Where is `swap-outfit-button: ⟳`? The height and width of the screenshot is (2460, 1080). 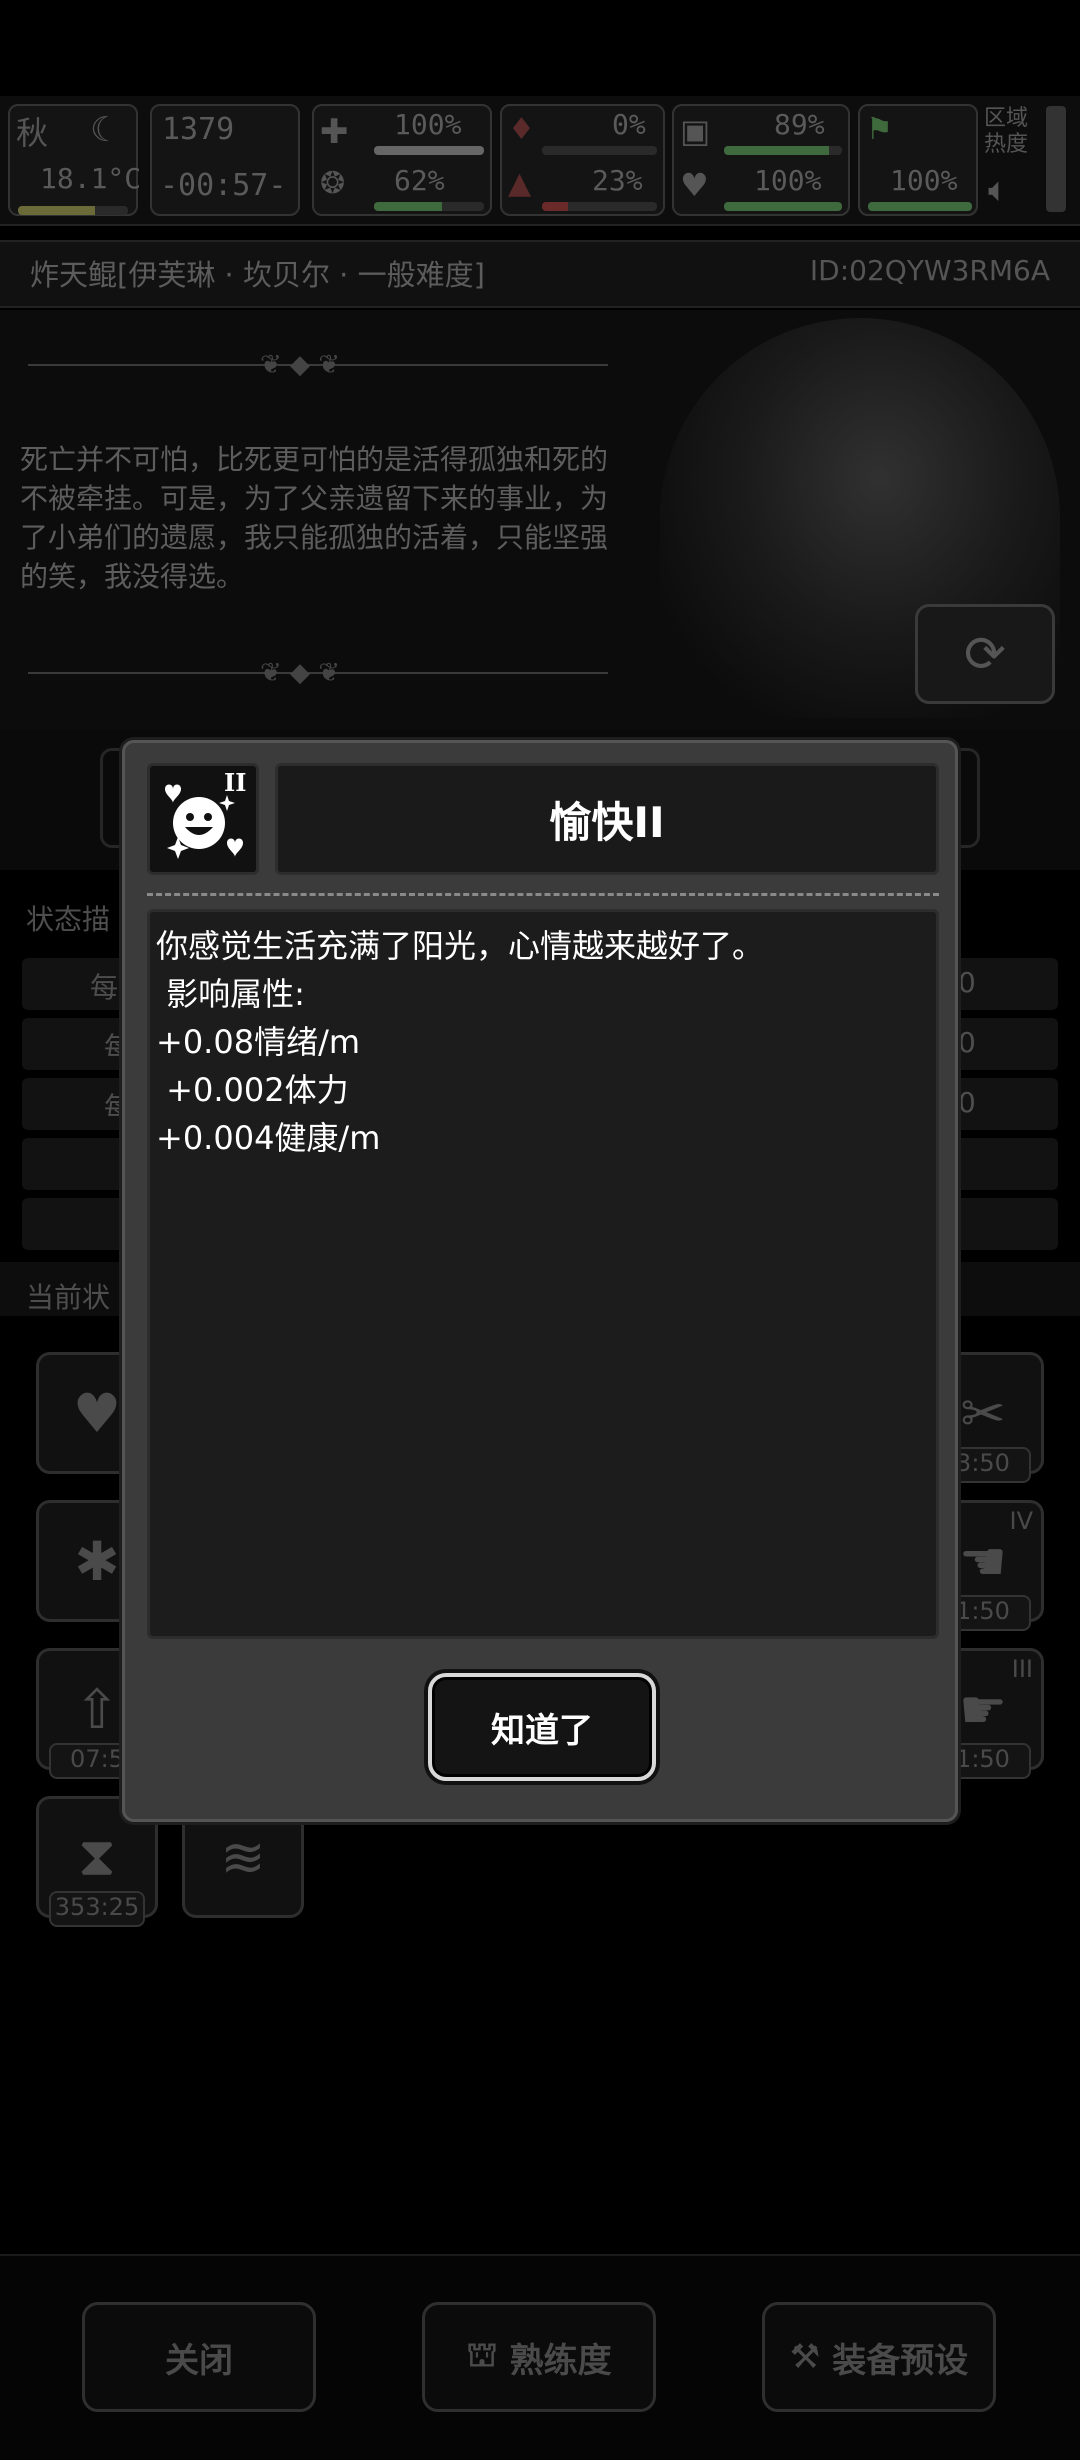 swap-outfit-button: ⟳ is located at coordinates (985, 654).